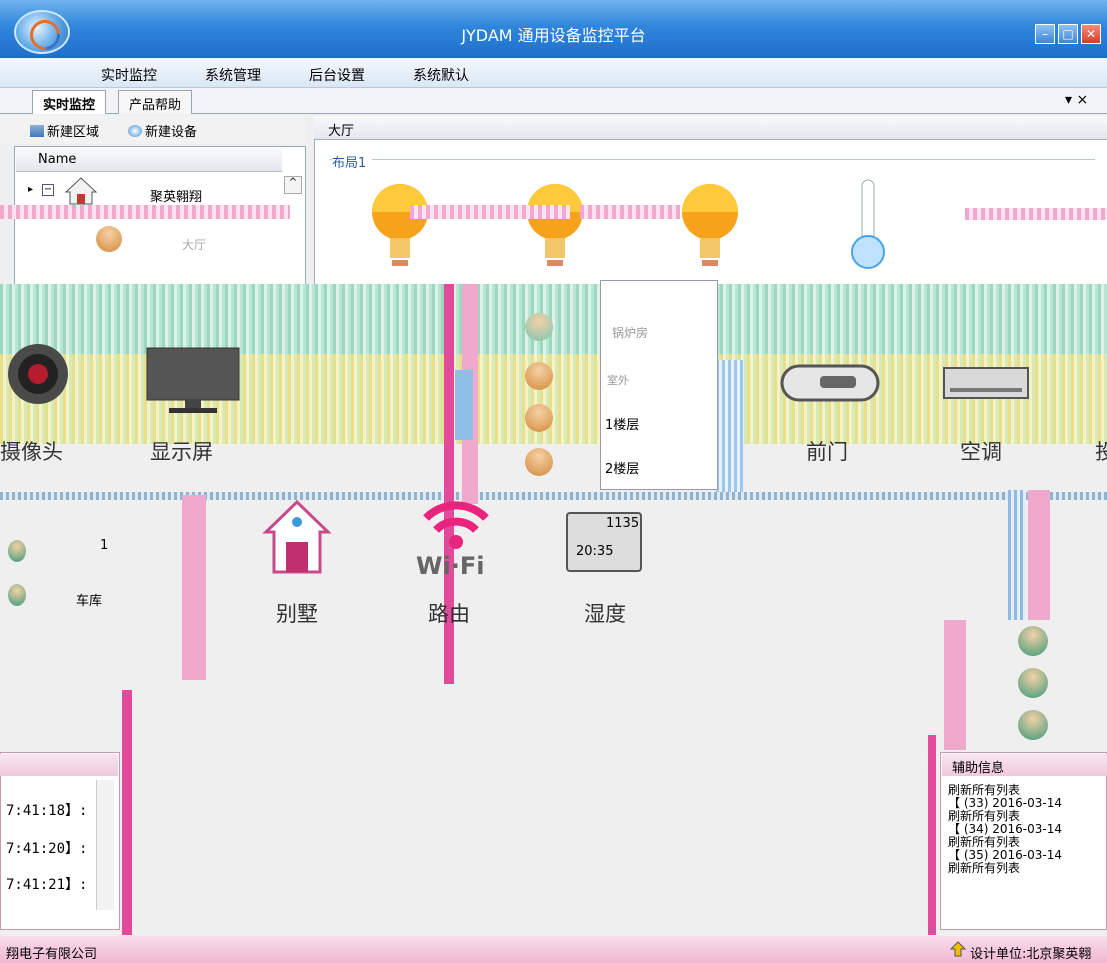 The width and height of the screenshot is (1107, 963). I want to click on villa-label: 别墅, so click(297, 614).